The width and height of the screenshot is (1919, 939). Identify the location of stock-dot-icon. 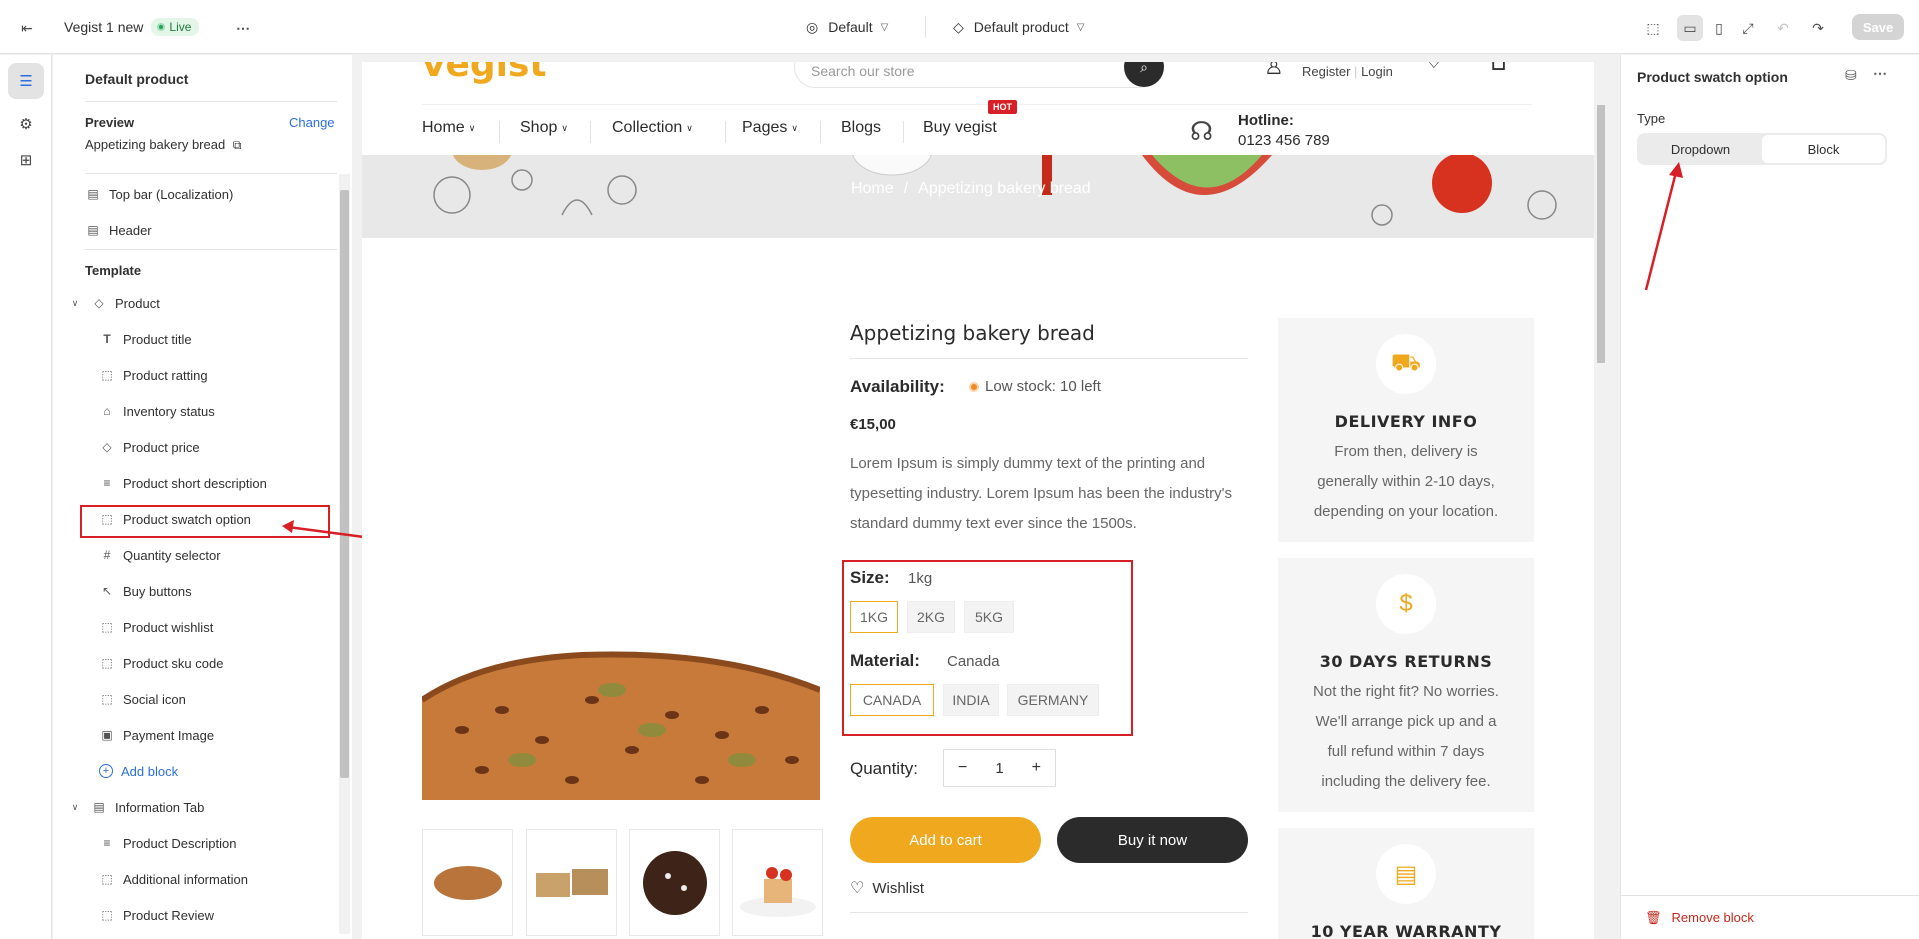
(974, 386).